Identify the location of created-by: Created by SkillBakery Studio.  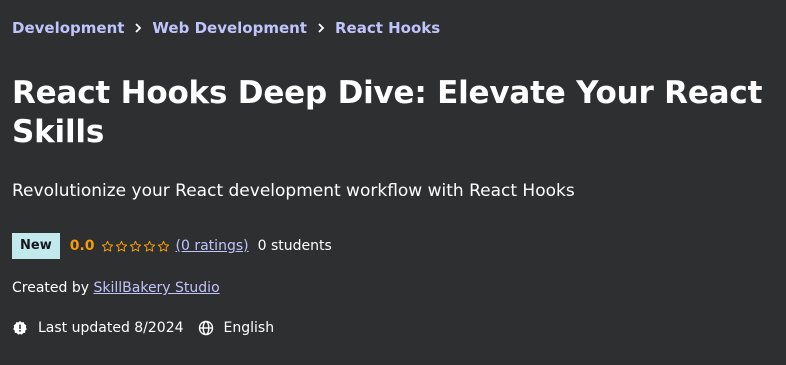
(116, 288).